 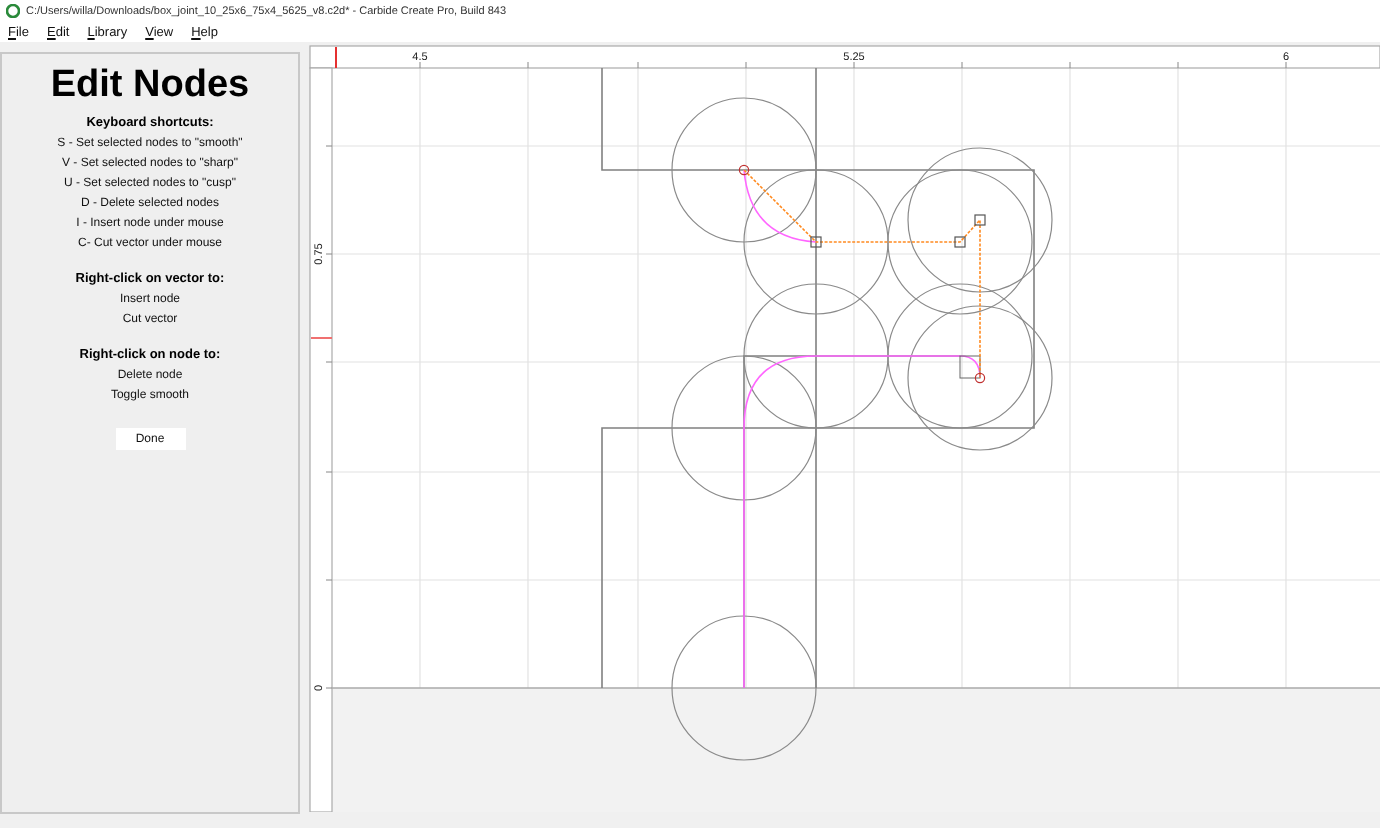 What do you see at coordinates (150, 86) in the screenshot?
I see `panel-title: Edit Nodes` at bounding box center [150, 86].